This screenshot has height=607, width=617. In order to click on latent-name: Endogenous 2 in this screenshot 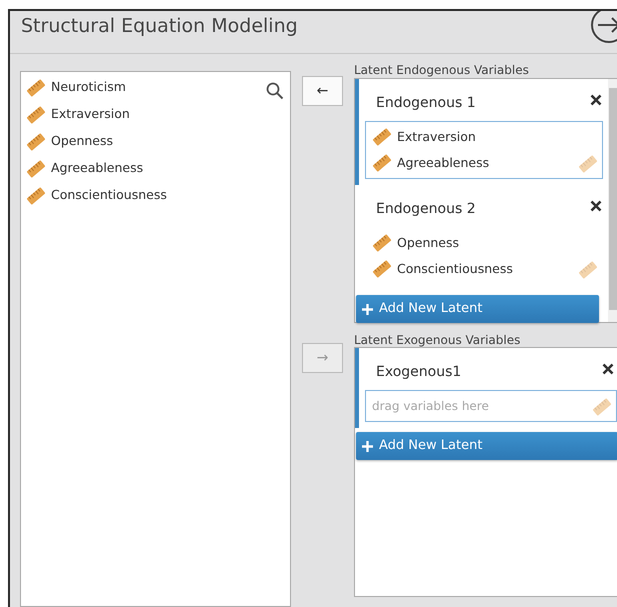, I will do `click(426, 209)`.